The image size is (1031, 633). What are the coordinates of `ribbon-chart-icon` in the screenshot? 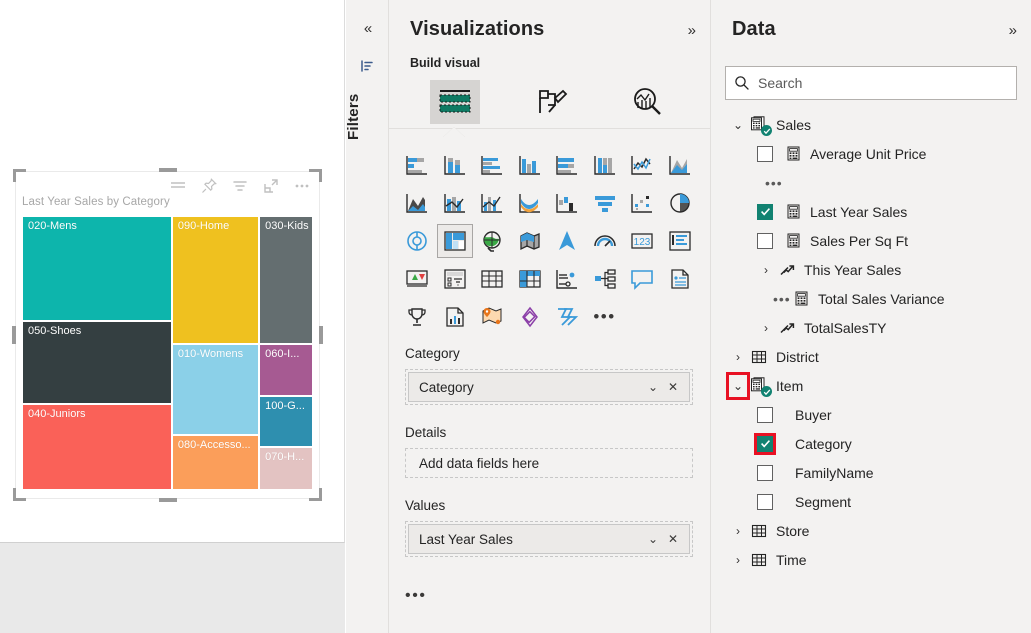 It's located at (530, 203).